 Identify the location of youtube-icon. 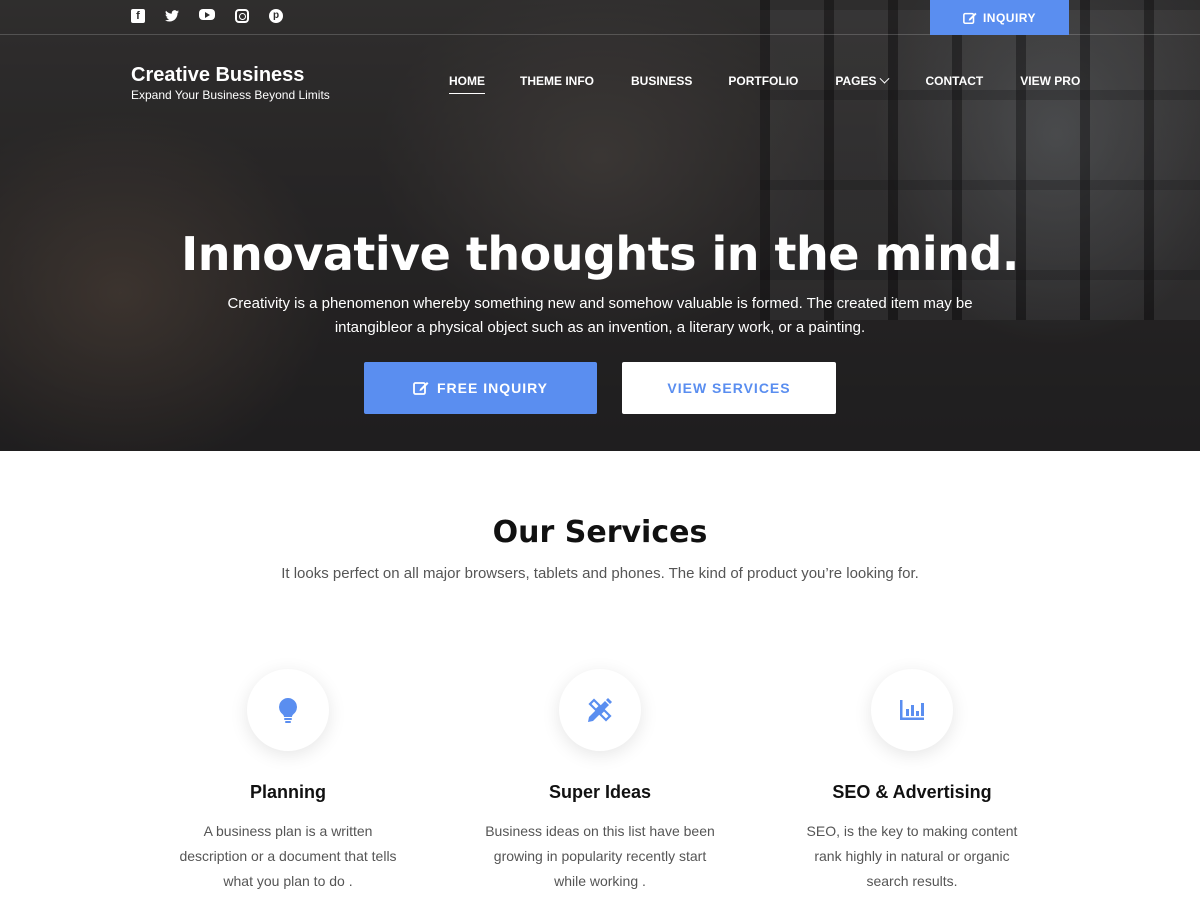
(207, 14).